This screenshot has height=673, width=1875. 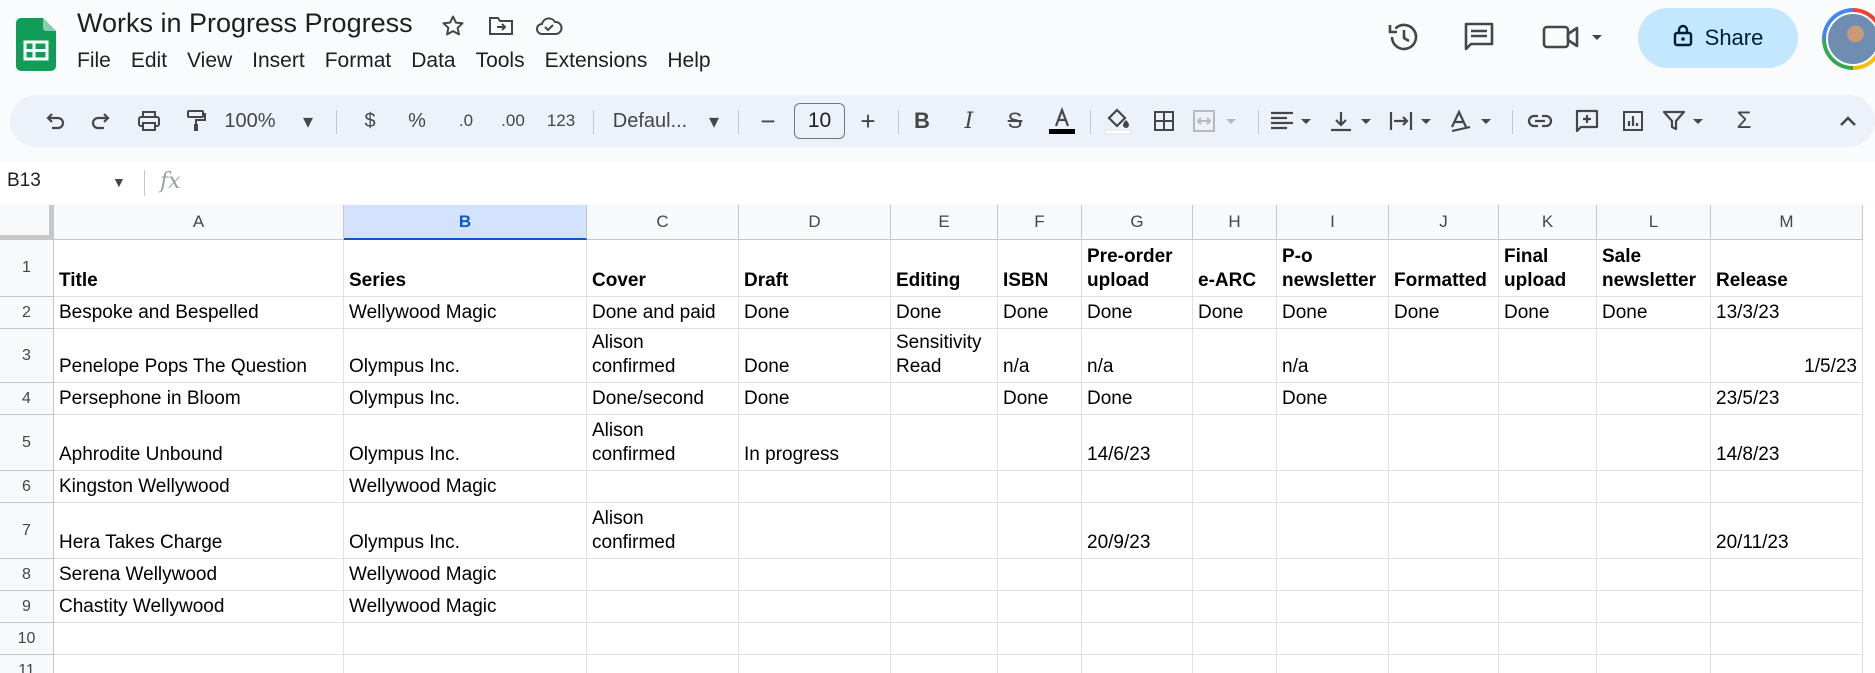 I want to click on cell-d1: Draft, so click(x=815, y=268).